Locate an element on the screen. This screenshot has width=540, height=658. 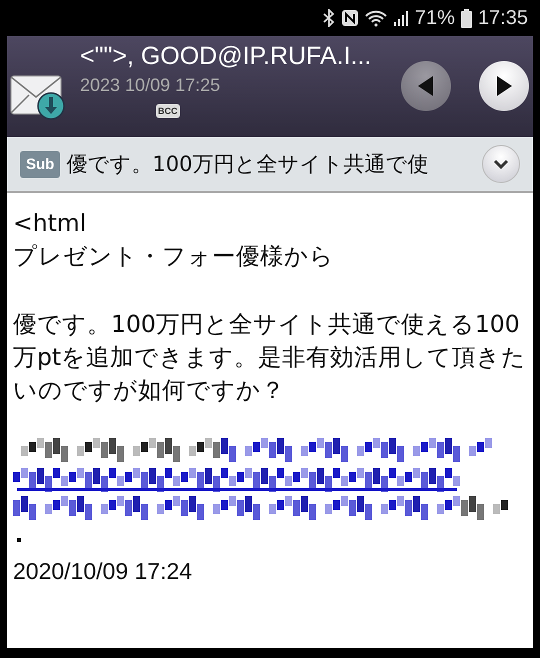
body-paragraph: 優です。100万円と全サイト共通で使える100万ptを追加できます。是非有効活用して頂きたいのですが如何ですか？ is located at coordinates (270, 357).